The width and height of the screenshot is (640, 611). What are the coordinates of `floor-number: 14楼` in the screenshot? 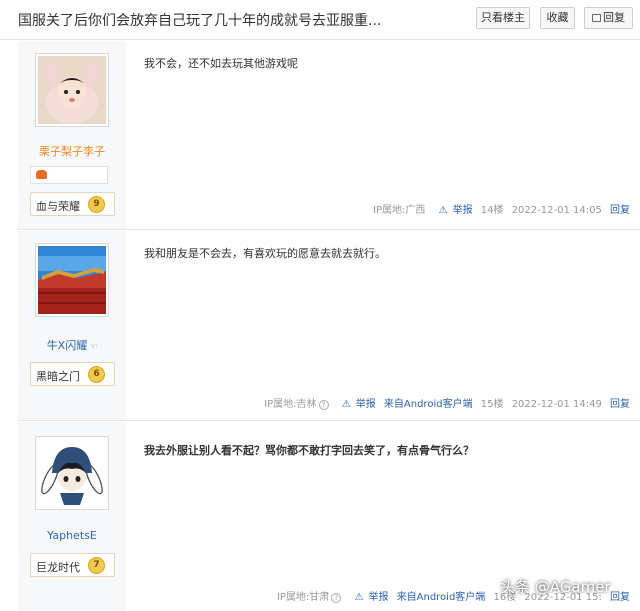 It's located at (492, 210).